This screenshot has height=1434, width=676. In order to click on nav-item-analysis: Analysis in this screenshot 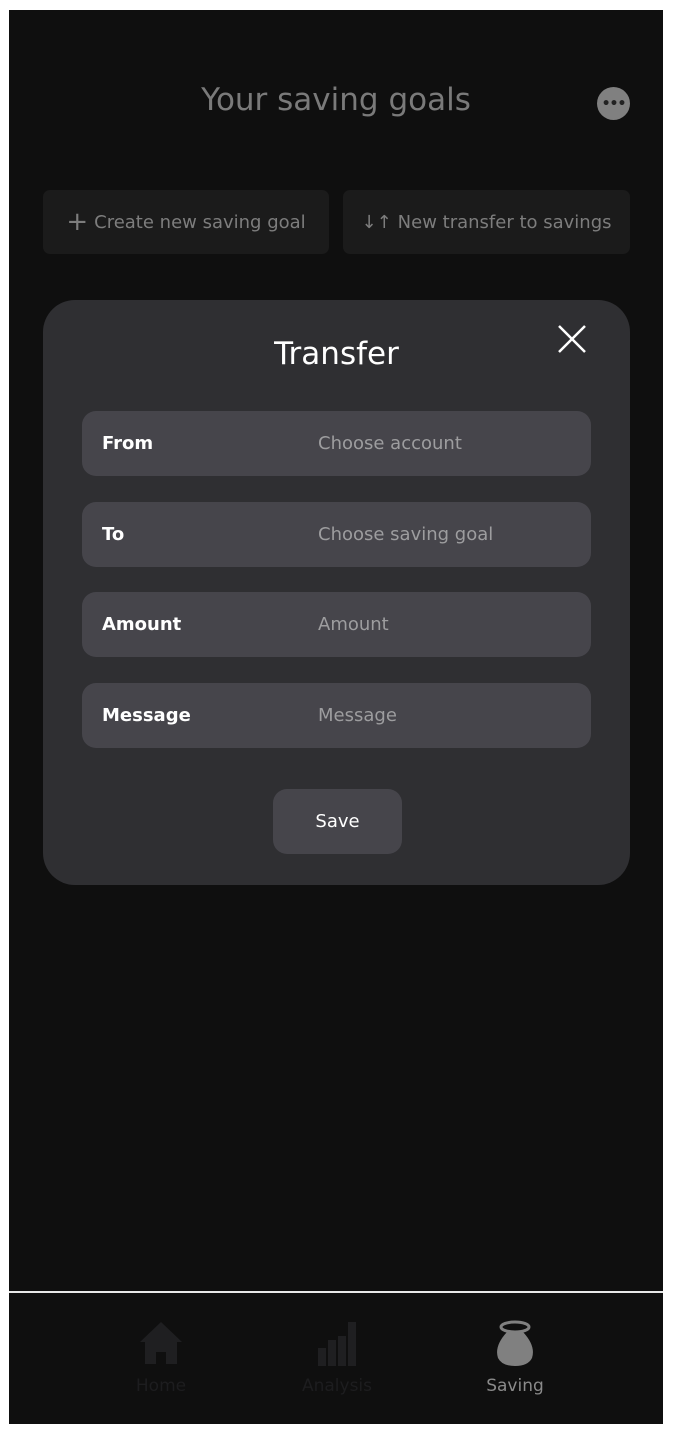, I will do `click(337, 1358)`.